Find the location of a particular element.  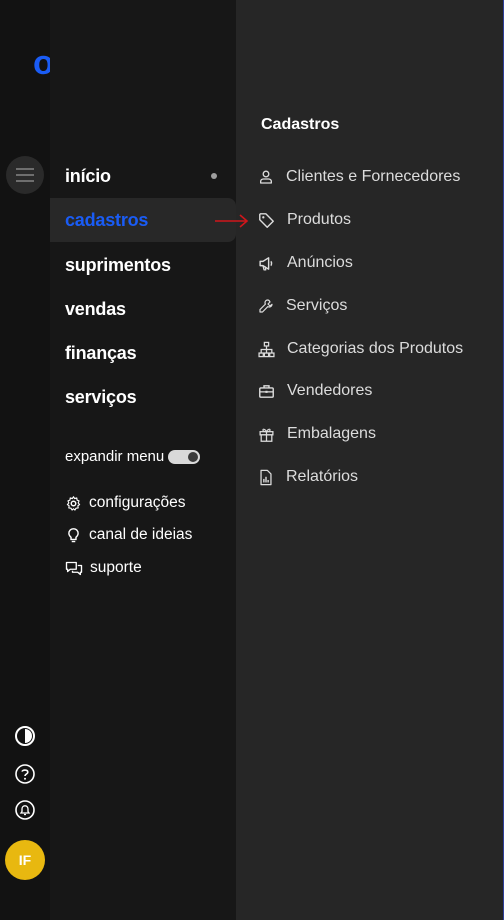

wrench-icon is located at coordinates (266, 306).